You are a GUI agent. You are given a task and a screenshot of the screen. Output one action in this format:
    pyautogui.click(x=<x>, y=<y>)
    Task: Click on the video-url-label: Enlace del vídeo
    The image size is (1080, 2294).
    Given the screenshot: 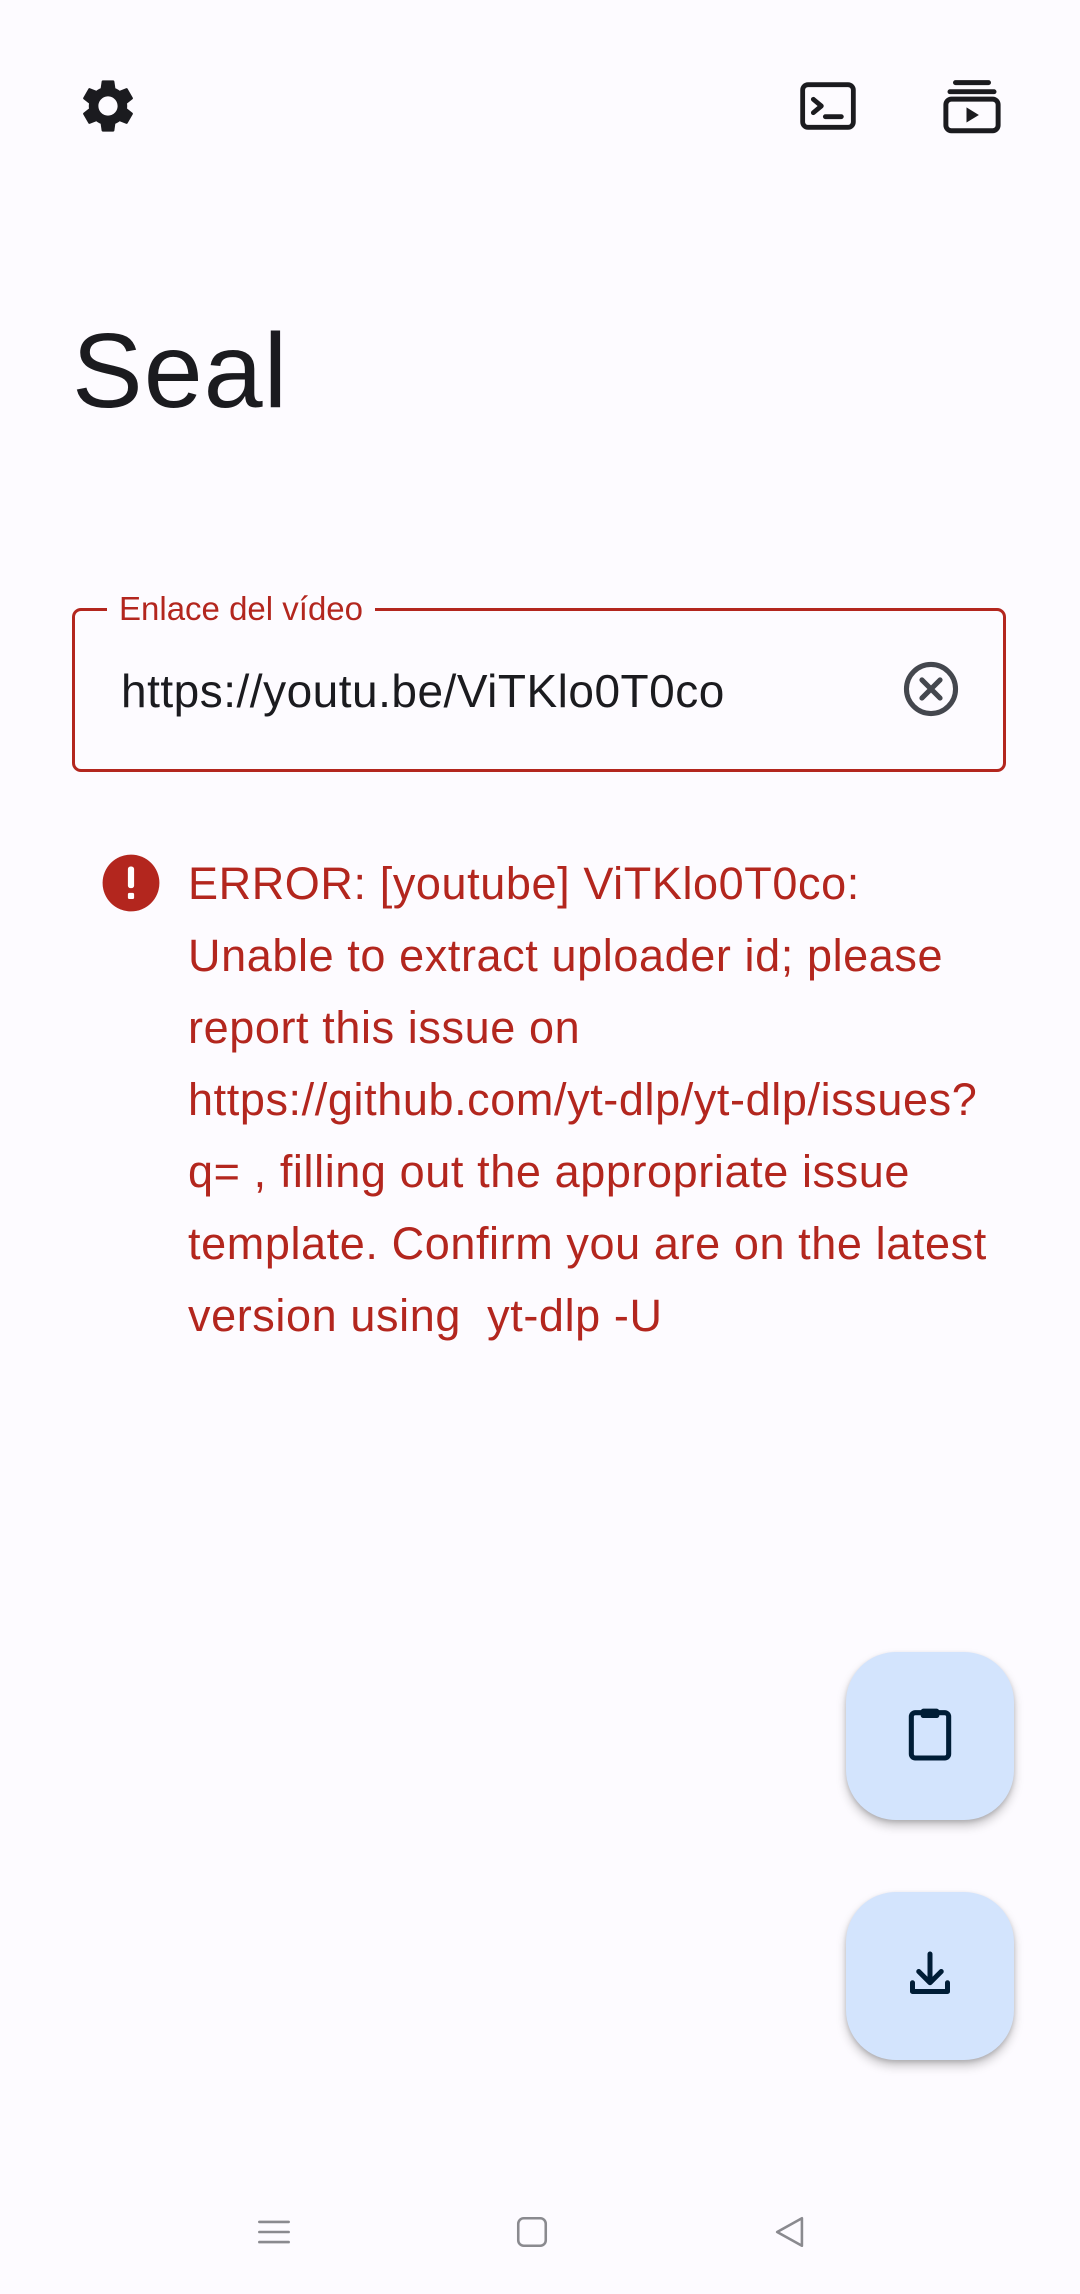 What is the action you would take?
    pyautogui.click(x=241, y=609)
    